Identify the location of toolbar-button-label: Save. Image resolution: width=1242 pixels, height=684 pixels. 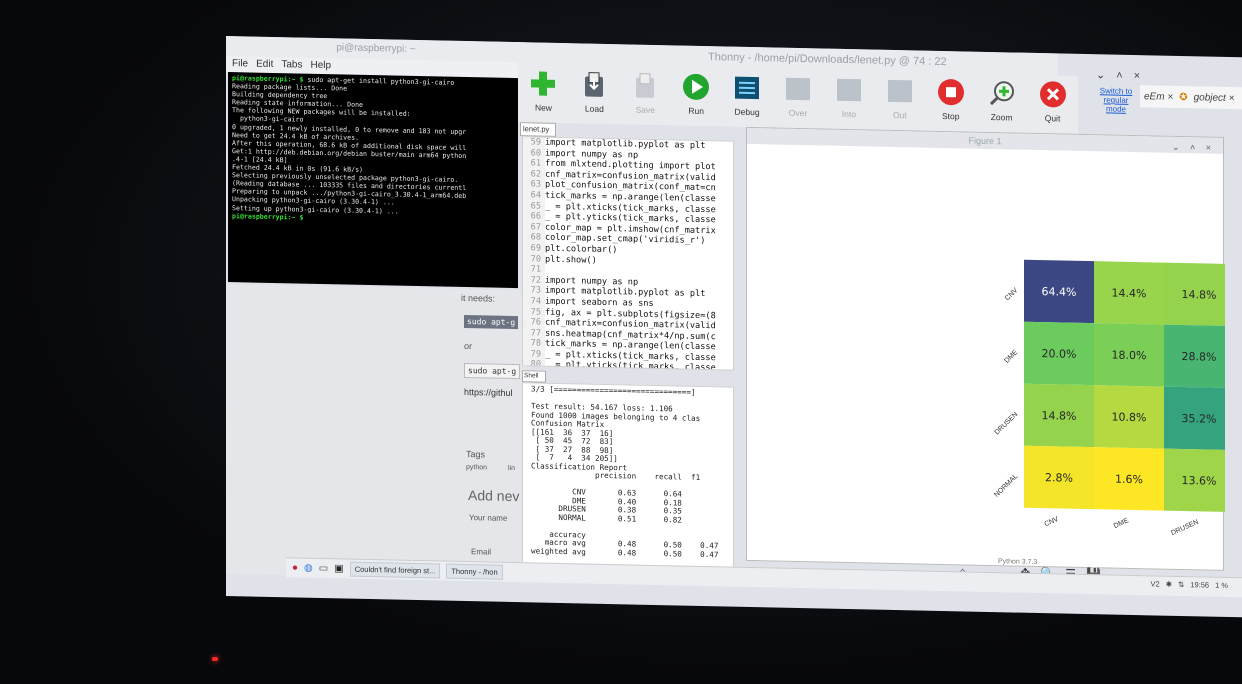
(645, 109).